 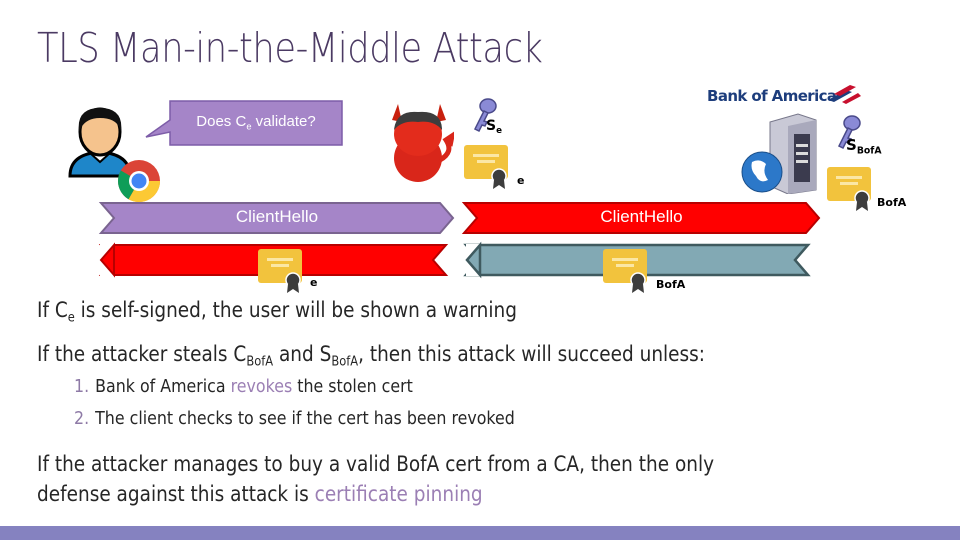 I want to click on arrow-label-clienthello-2: ClientHello, so click(x=641, y=216).